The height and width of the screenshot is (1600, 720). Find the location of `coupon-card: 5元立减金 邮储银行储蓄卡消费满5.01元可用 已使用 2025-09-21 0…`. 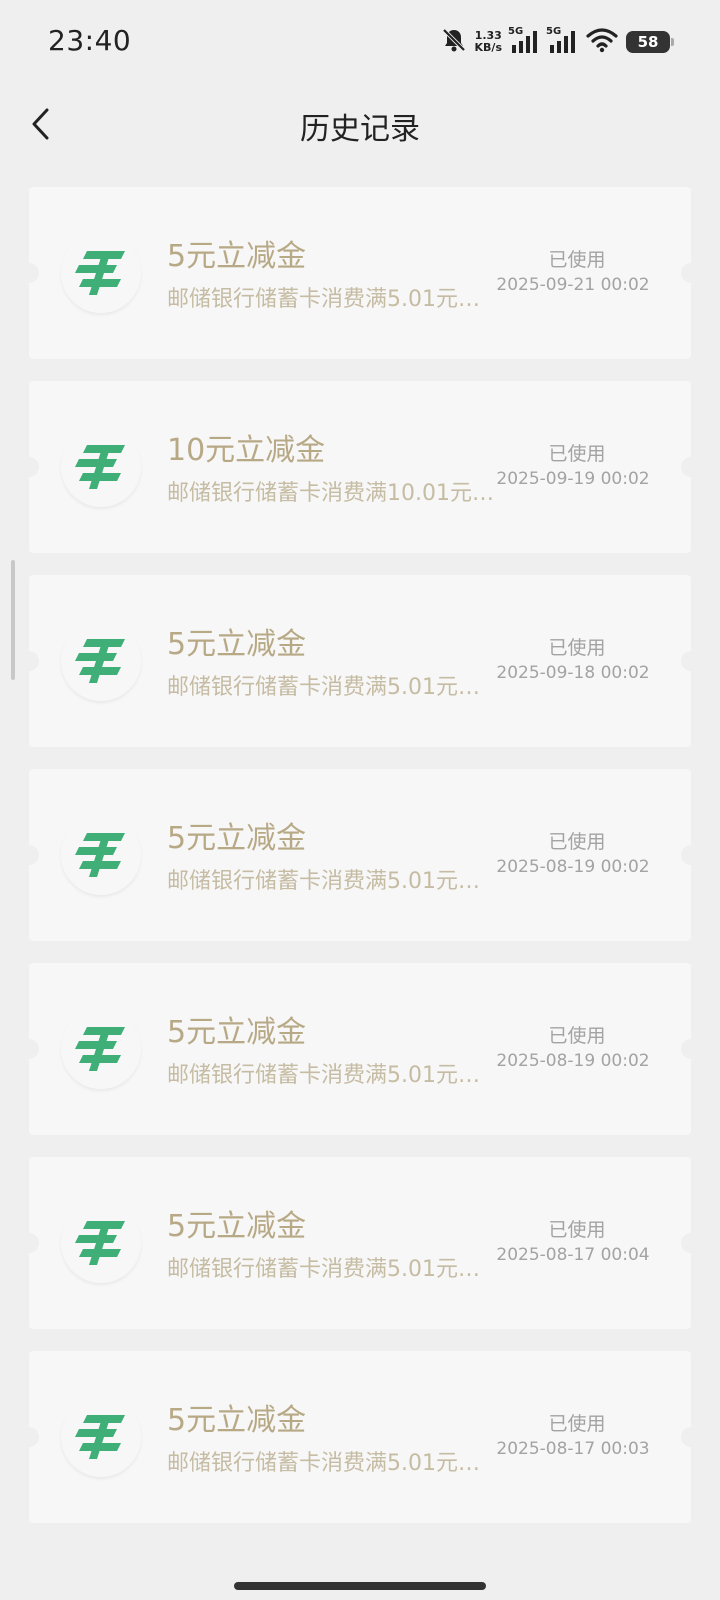

coupon-card: 5元立减金 邮储银行储蓄卡消费满5.01元可用 已使用 2025-09-21 0… is located at coordinates (360, 273).